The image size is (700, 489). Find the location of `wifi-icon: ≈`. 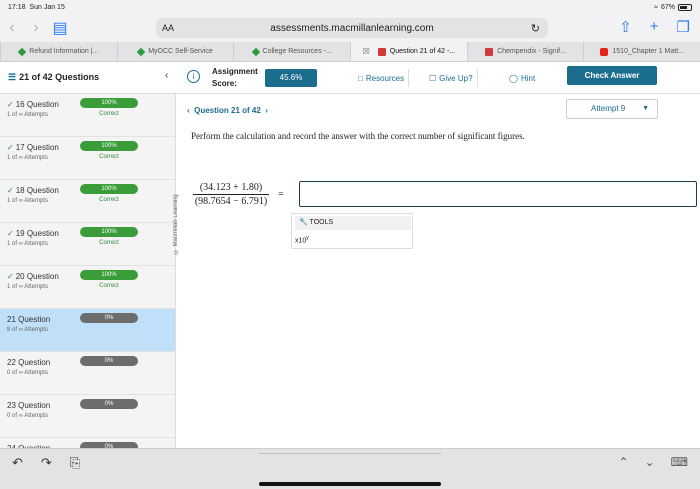

wifi-icon: ≈ is located at coordinates (656, 7).